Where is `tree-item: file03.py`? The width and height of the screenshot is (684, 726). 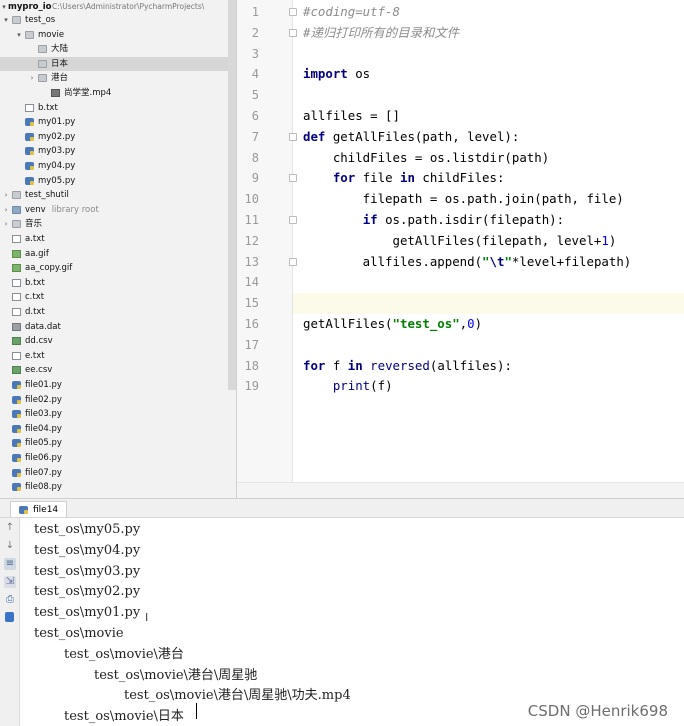 tree-item: file03.py is located at coordinates (118, 414).